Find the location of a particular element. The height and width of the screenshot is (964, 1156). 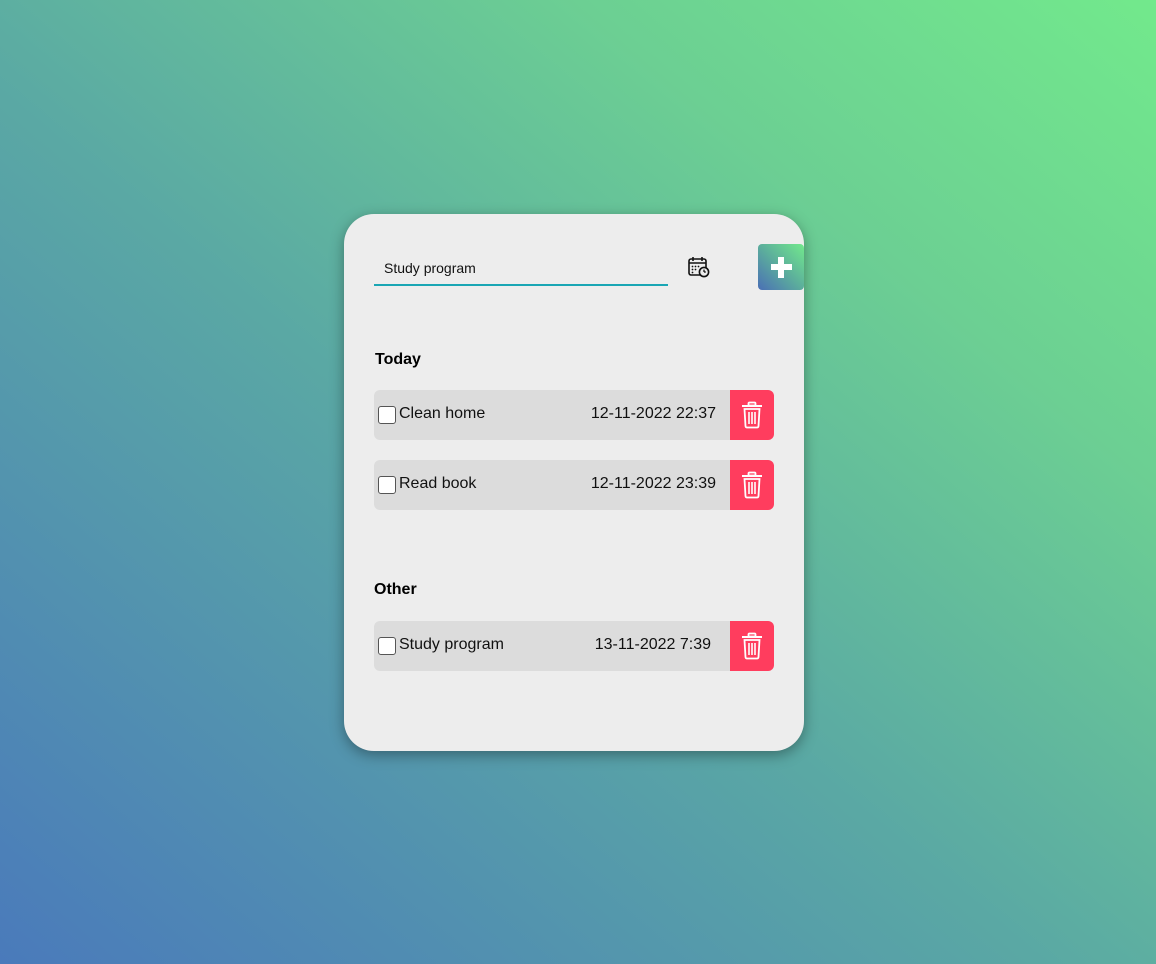

task-name: Read book is located at coordinates (438, 483).